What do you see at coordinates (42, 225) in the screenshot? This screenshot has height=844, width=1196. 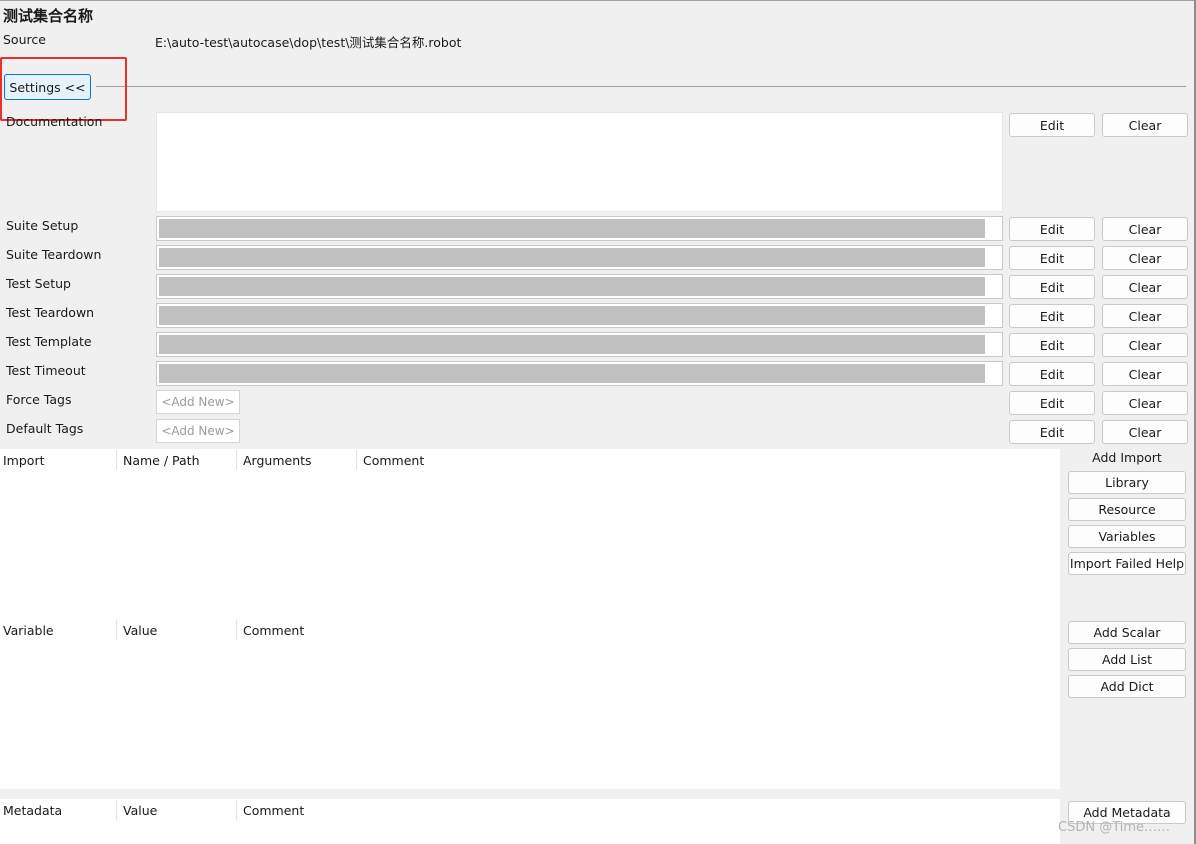 I see `suite-setup-label: Suite Setup` at bounding box center [42, 225].